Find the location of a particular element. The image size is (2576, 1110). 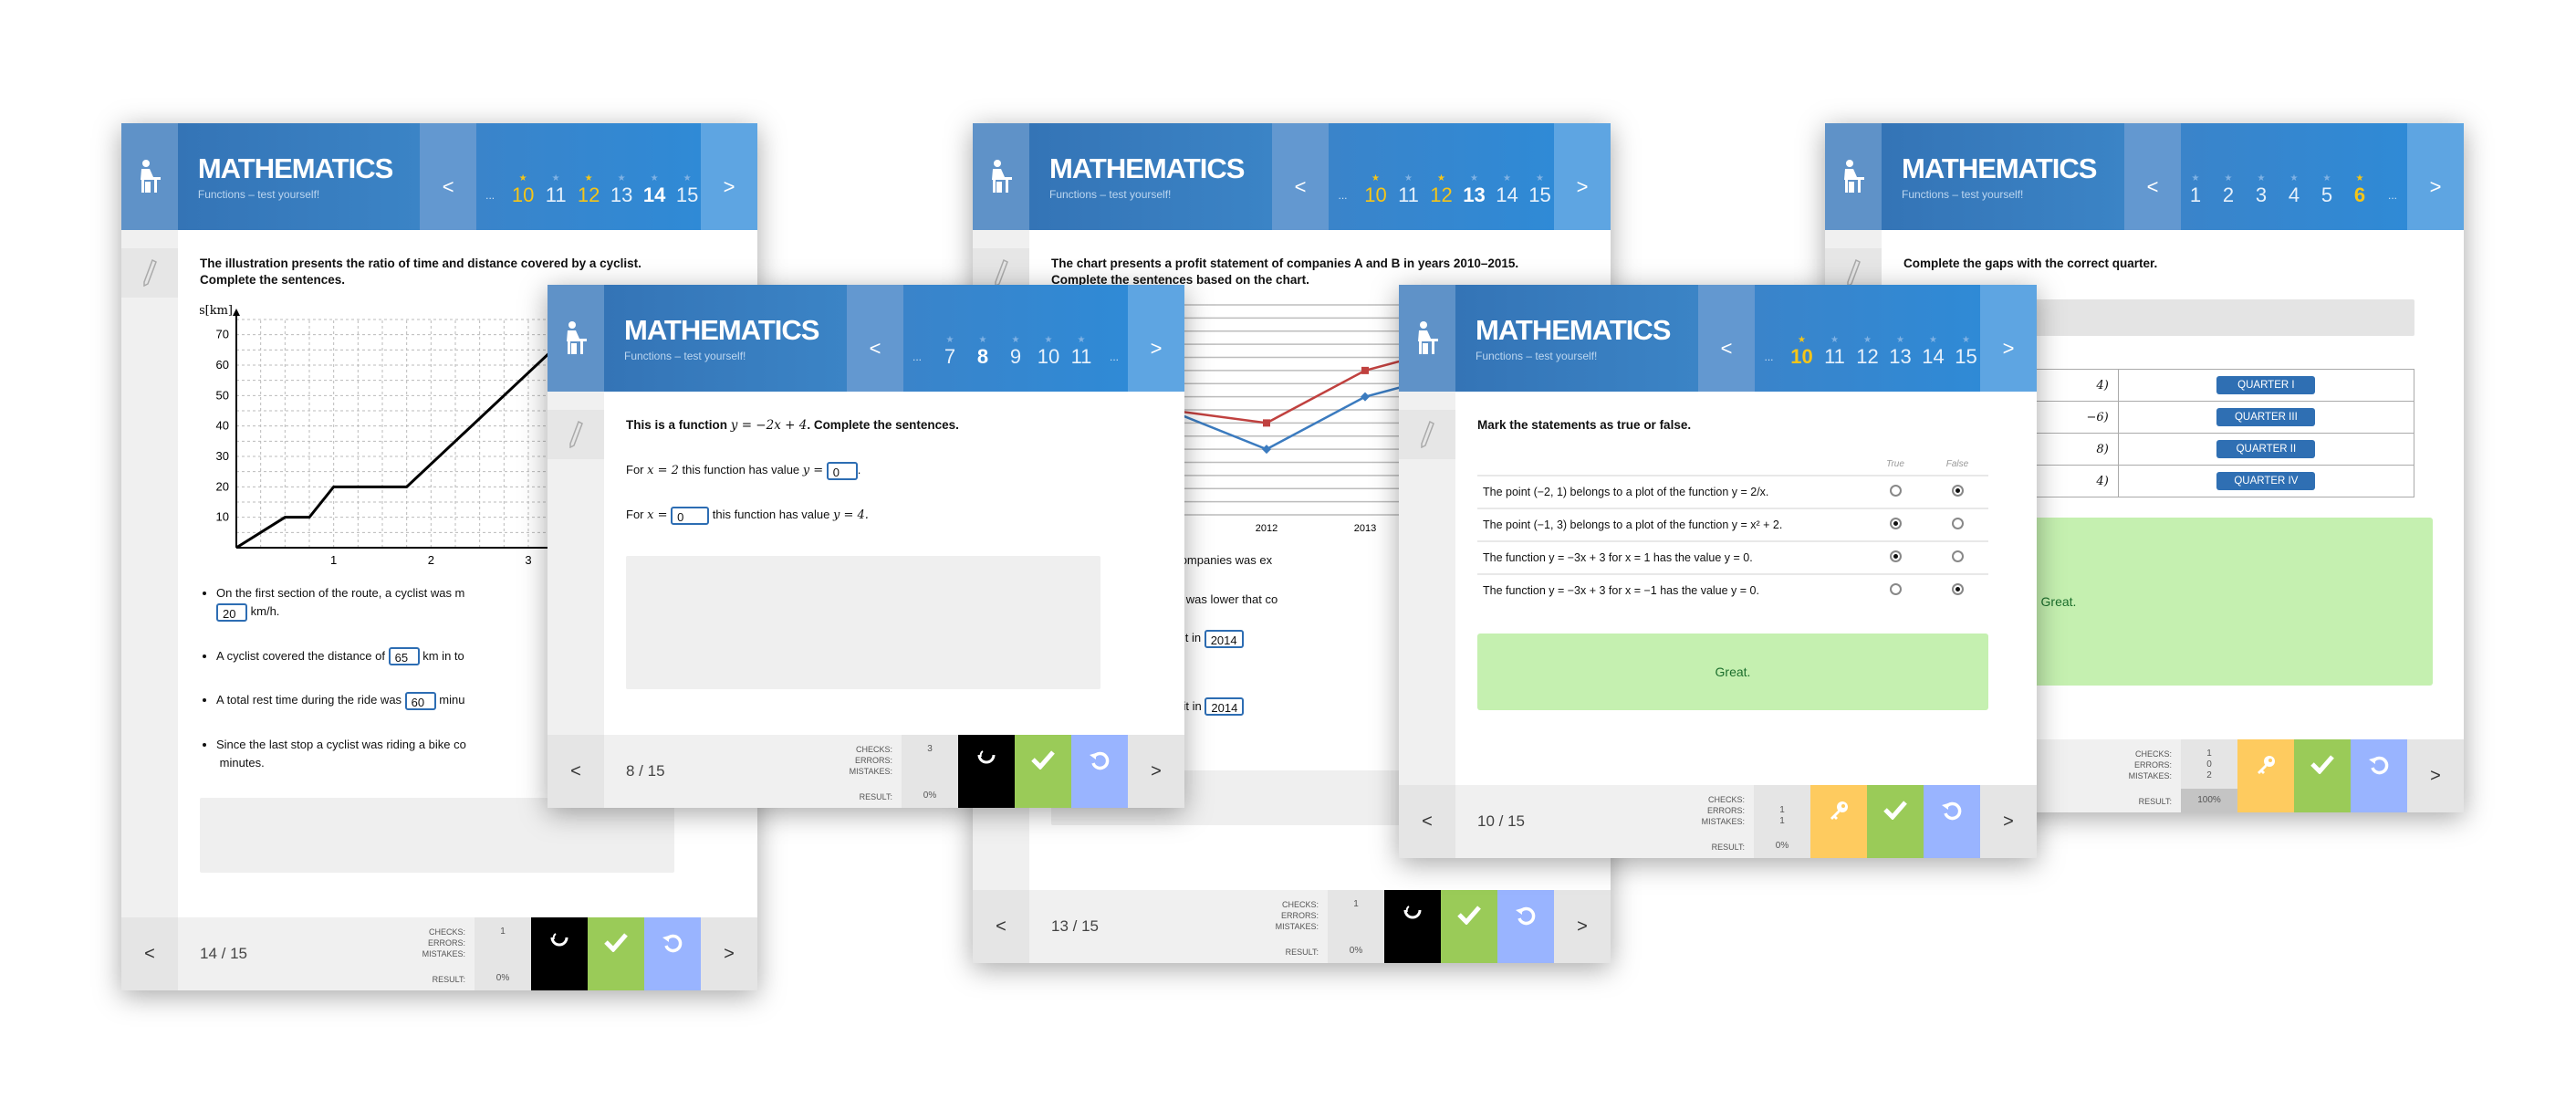

result-value: 0% is located at coordinates (502, 978).